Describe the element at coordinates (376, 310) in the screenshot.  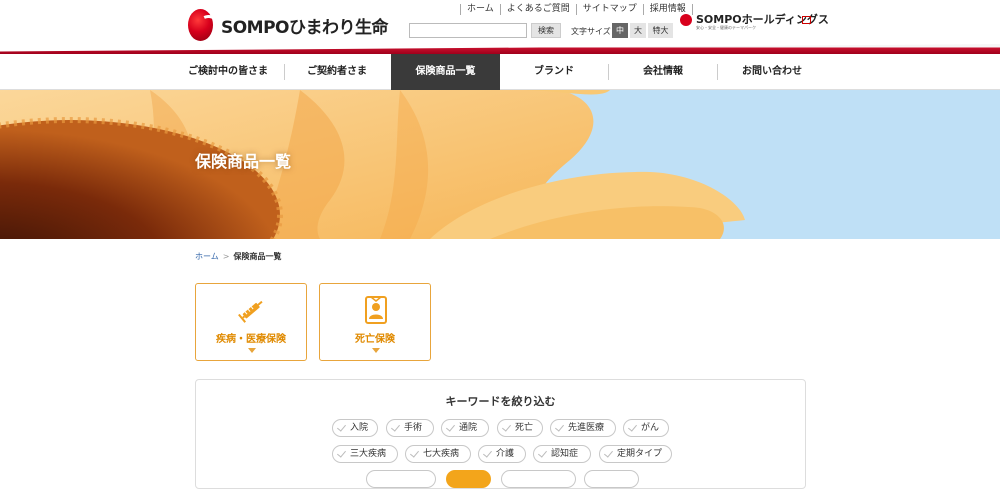
I see `portrait-frame-icon` at that location.